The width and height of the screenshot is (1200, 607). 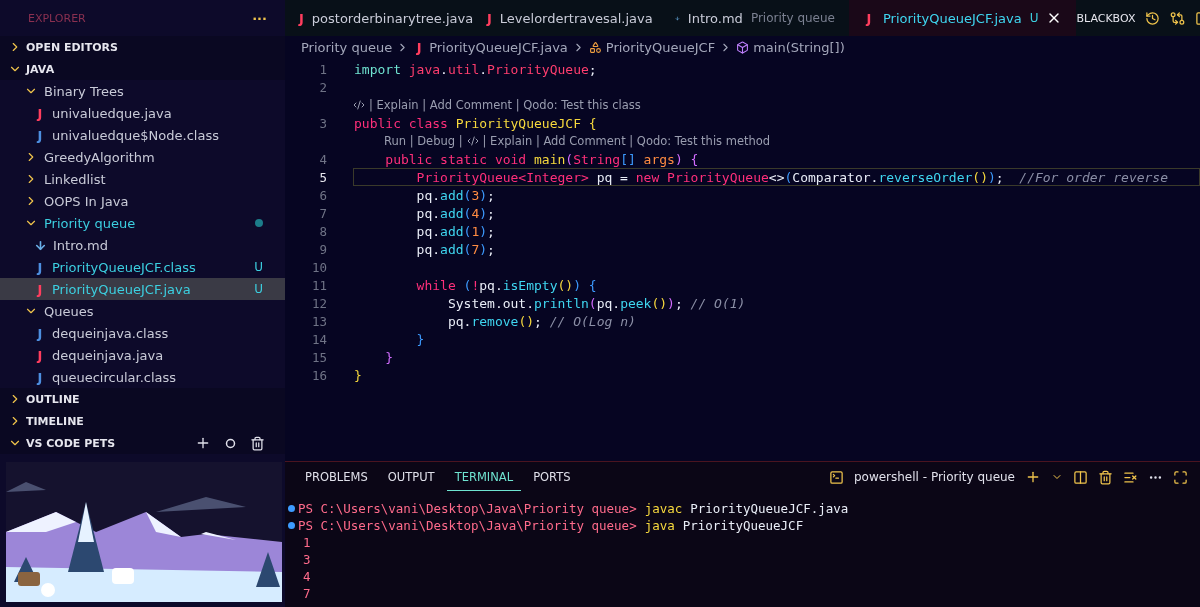 I want to click on line-number: 7, so click(x=322, y=213).